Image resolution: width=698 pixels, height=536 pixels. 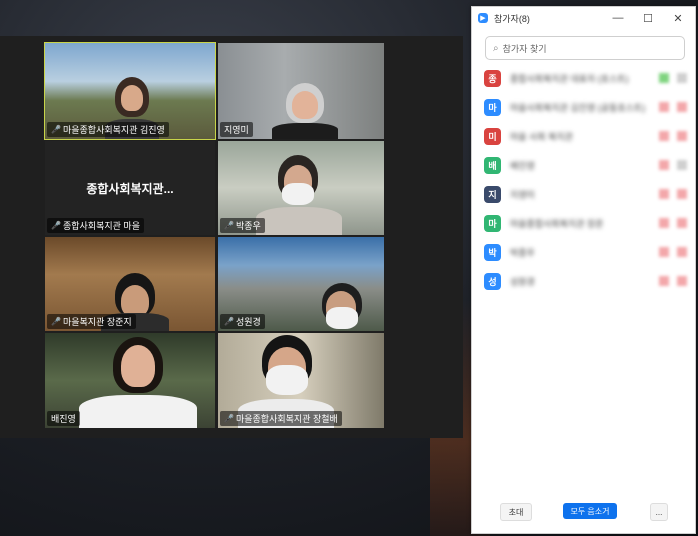 What do you see at coordinates (586, 194) in the screenshot?
I see `participant-row: 지 지영미` at bounding box center [586, 194].